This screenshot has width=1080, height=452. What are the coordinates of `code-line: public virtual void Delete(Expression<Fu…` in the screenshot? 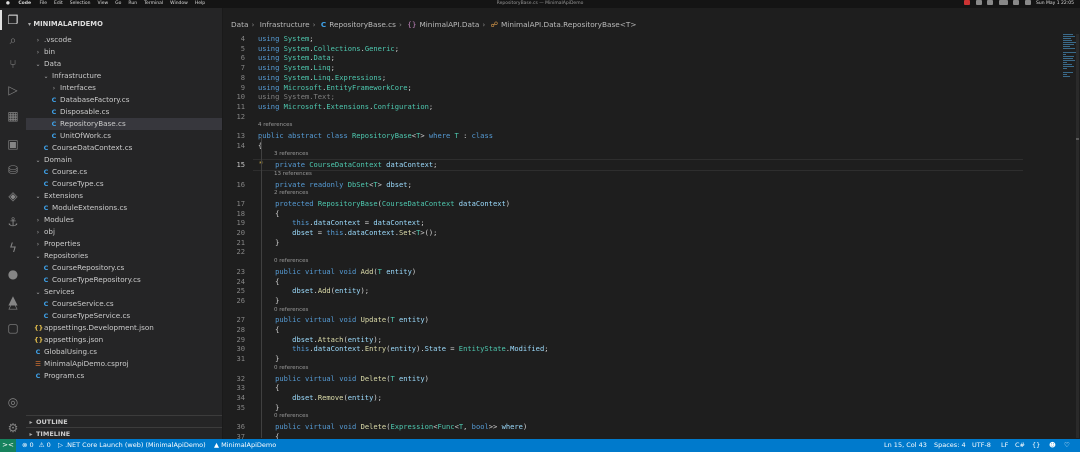 It's located at (392, 426).